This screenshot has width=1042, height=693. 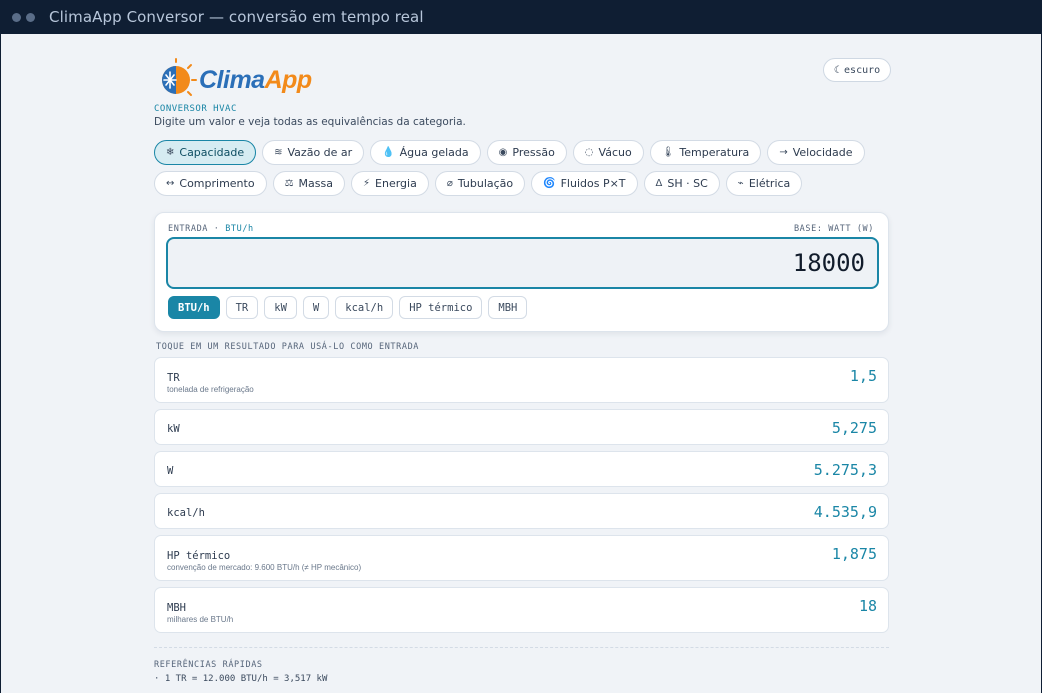 I want to click on result-row-tr: TR tonelada de refrigeração 1,5, so click(x=521, y=380).